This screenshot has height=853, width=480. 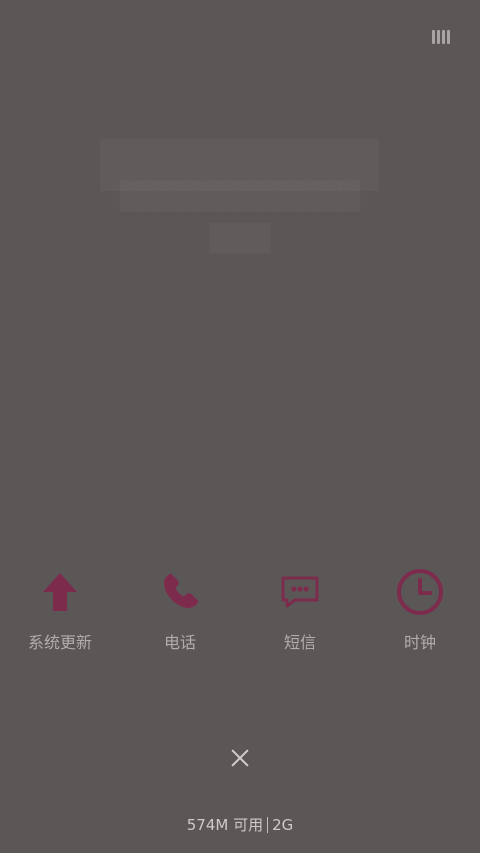 I want to click on clock-icon, so click(x=420, y=592).